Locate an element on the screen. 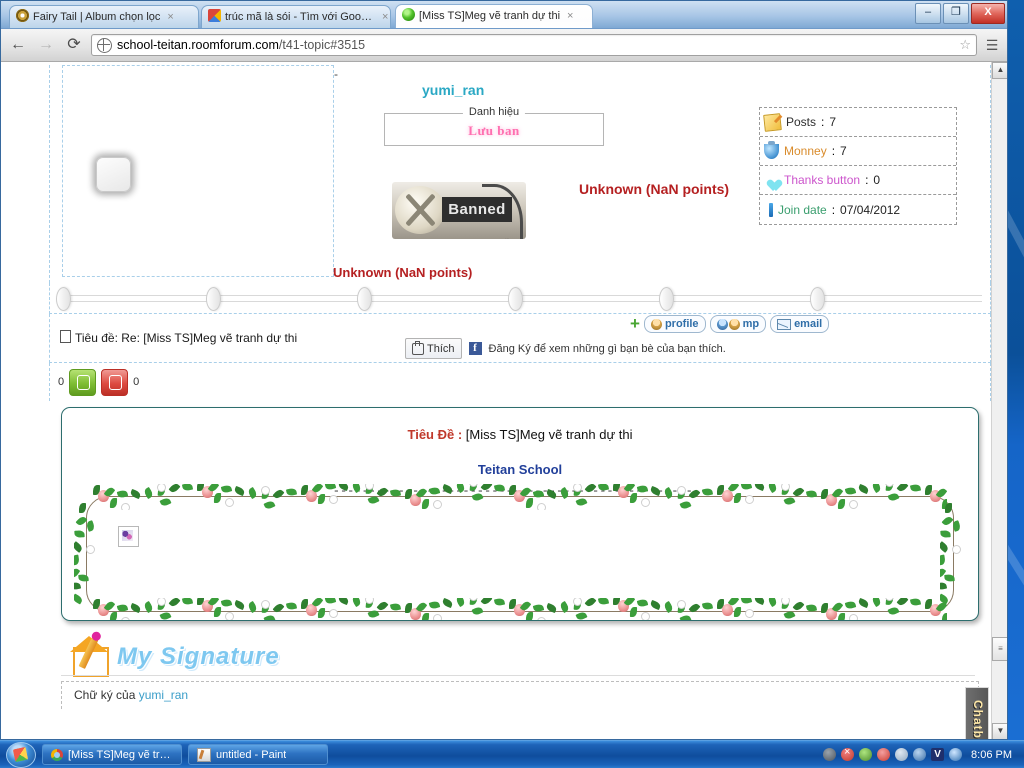 This screenshot has width=1024, height=768. vine-right is located at coordinates (953, 554).